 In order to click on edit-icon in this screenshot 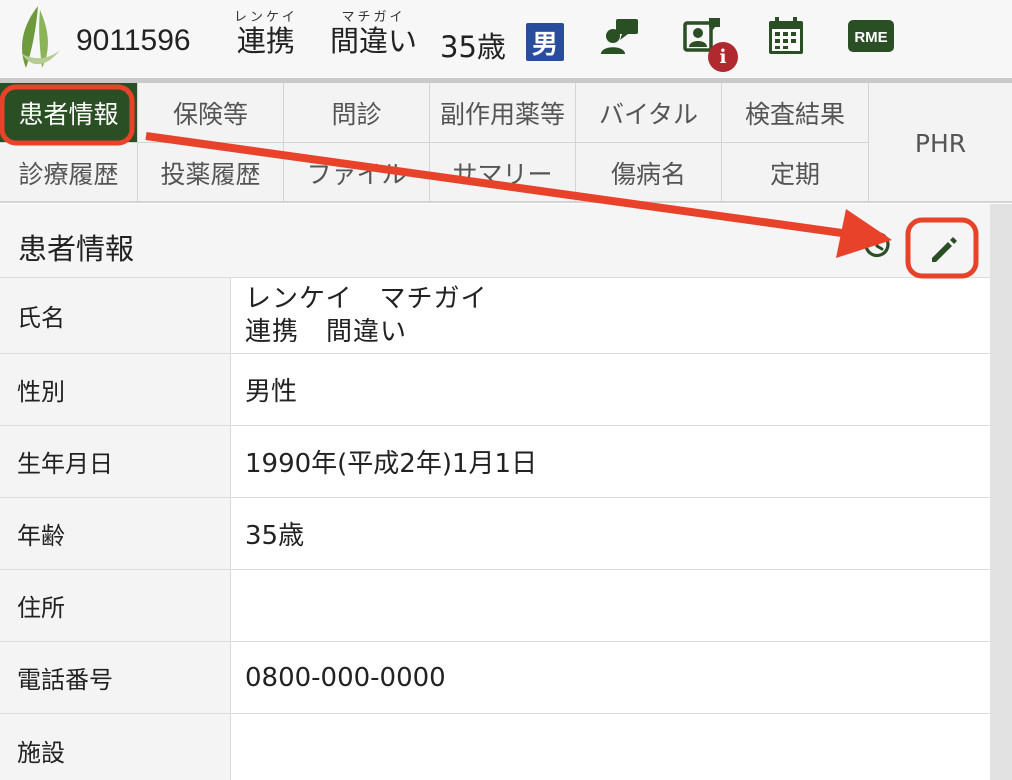, I will do `click(944, 250)`.